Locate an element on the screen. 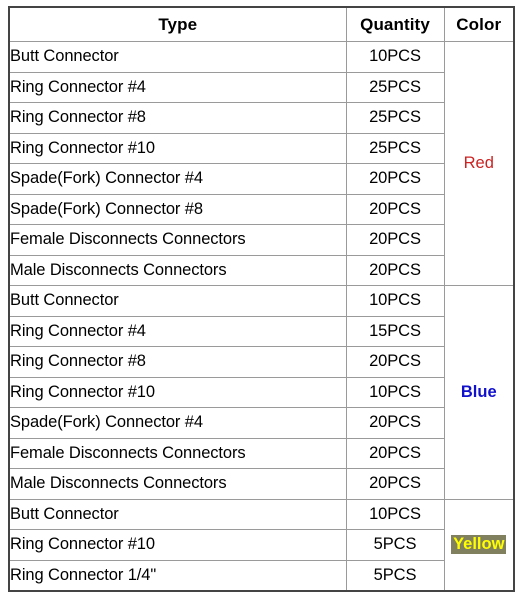  color-label: Yellow is located at coordinates (479, 545).